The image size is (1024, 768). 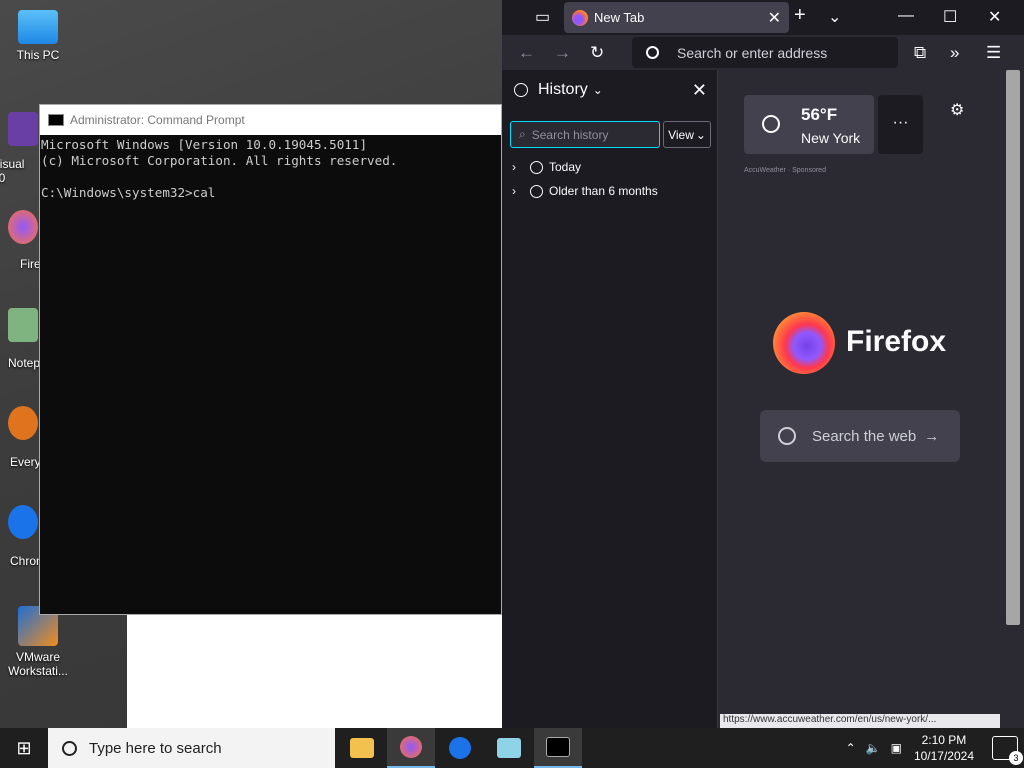 I want to click on desktop-icon-visual-label: Visual 20, so click(x=12, y=171).